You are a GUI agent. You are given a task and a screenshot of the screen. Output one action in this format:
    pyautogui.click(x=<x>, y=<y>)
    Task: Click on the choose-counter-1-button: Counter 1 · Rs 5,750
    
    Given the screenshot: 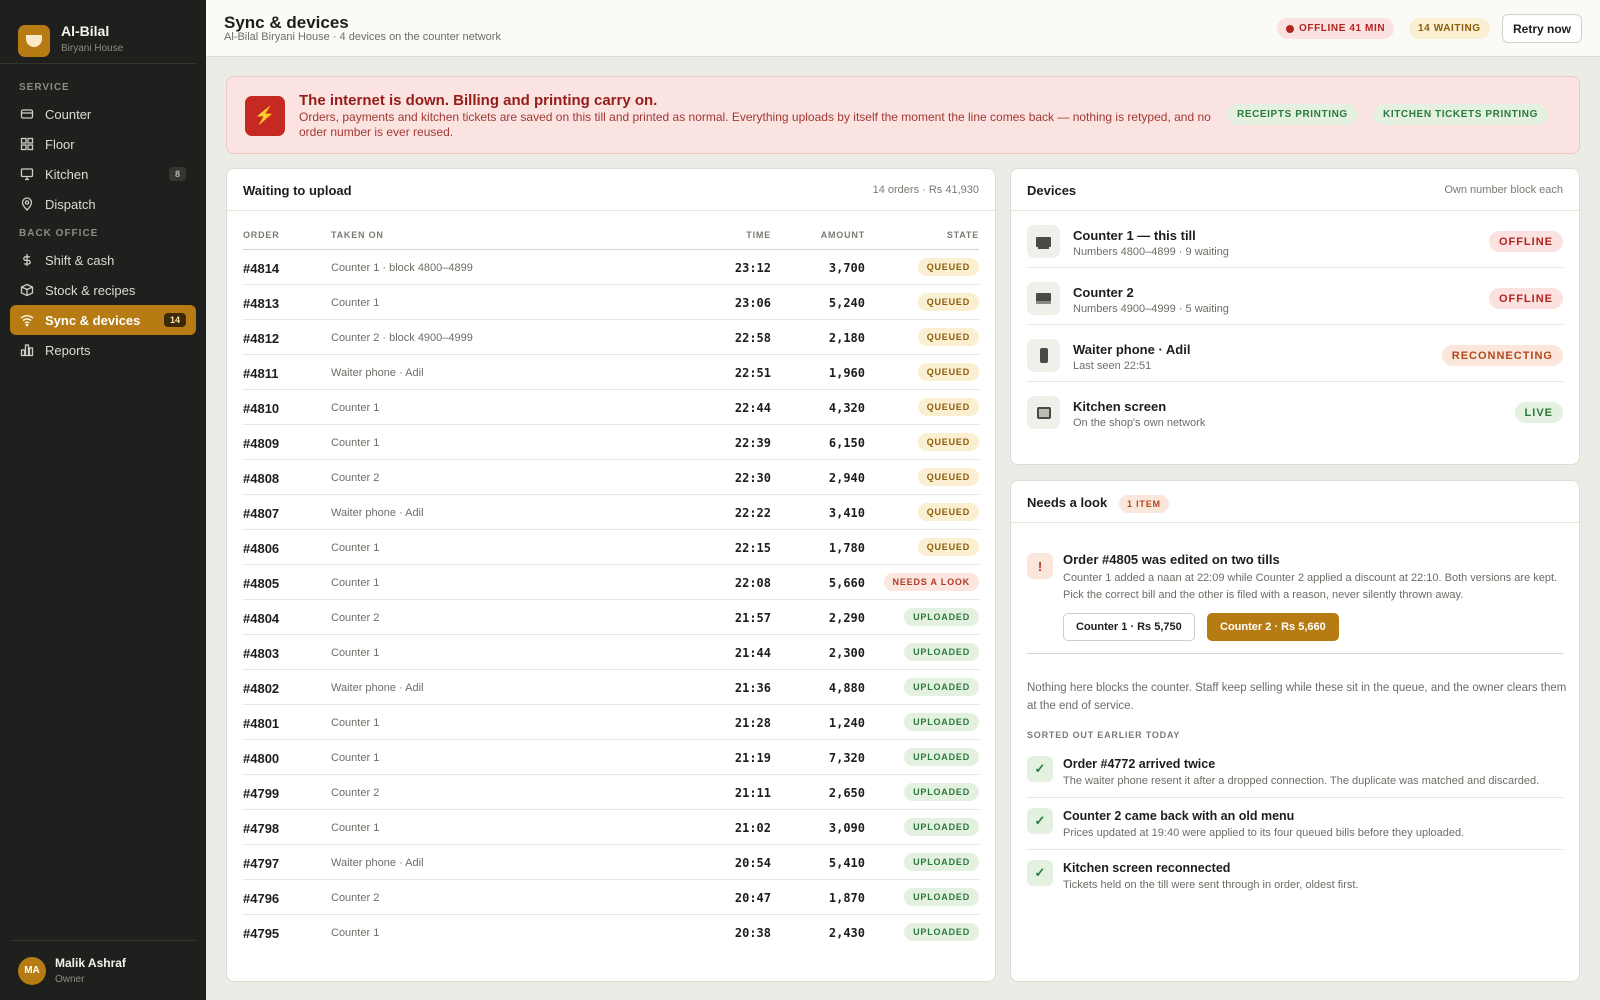 What is the action you would take?
    pyautogui.click(x=1129, y=627)
    